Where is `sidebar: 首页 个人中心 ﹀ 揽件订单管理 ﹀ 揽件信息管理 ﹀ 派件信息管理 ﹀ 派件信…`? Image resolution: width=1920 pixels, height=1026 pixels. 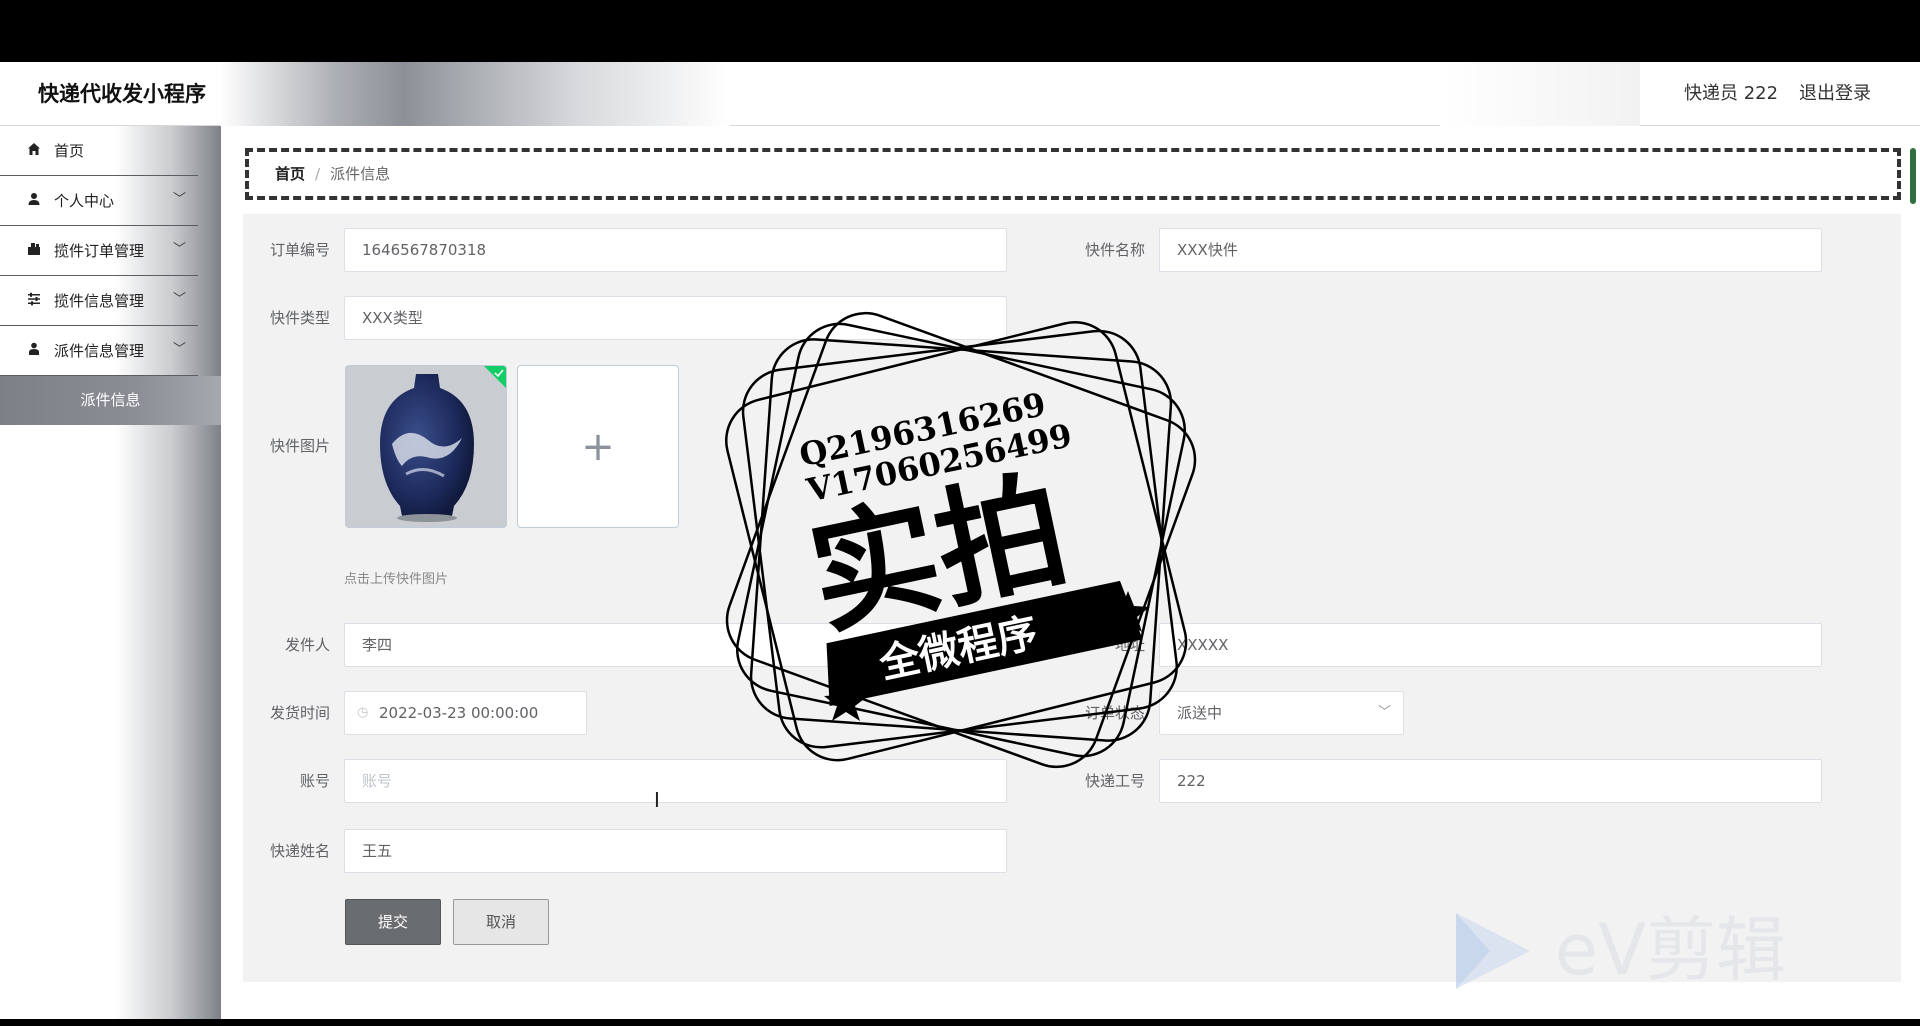
sidebar: 首页 个人中心 ﹀ 揽件订单管理 ﹀ 揽件信息管理 ﹀ 派件信息管理 ﹀ 派件信… is located at coordinates (110, 572).